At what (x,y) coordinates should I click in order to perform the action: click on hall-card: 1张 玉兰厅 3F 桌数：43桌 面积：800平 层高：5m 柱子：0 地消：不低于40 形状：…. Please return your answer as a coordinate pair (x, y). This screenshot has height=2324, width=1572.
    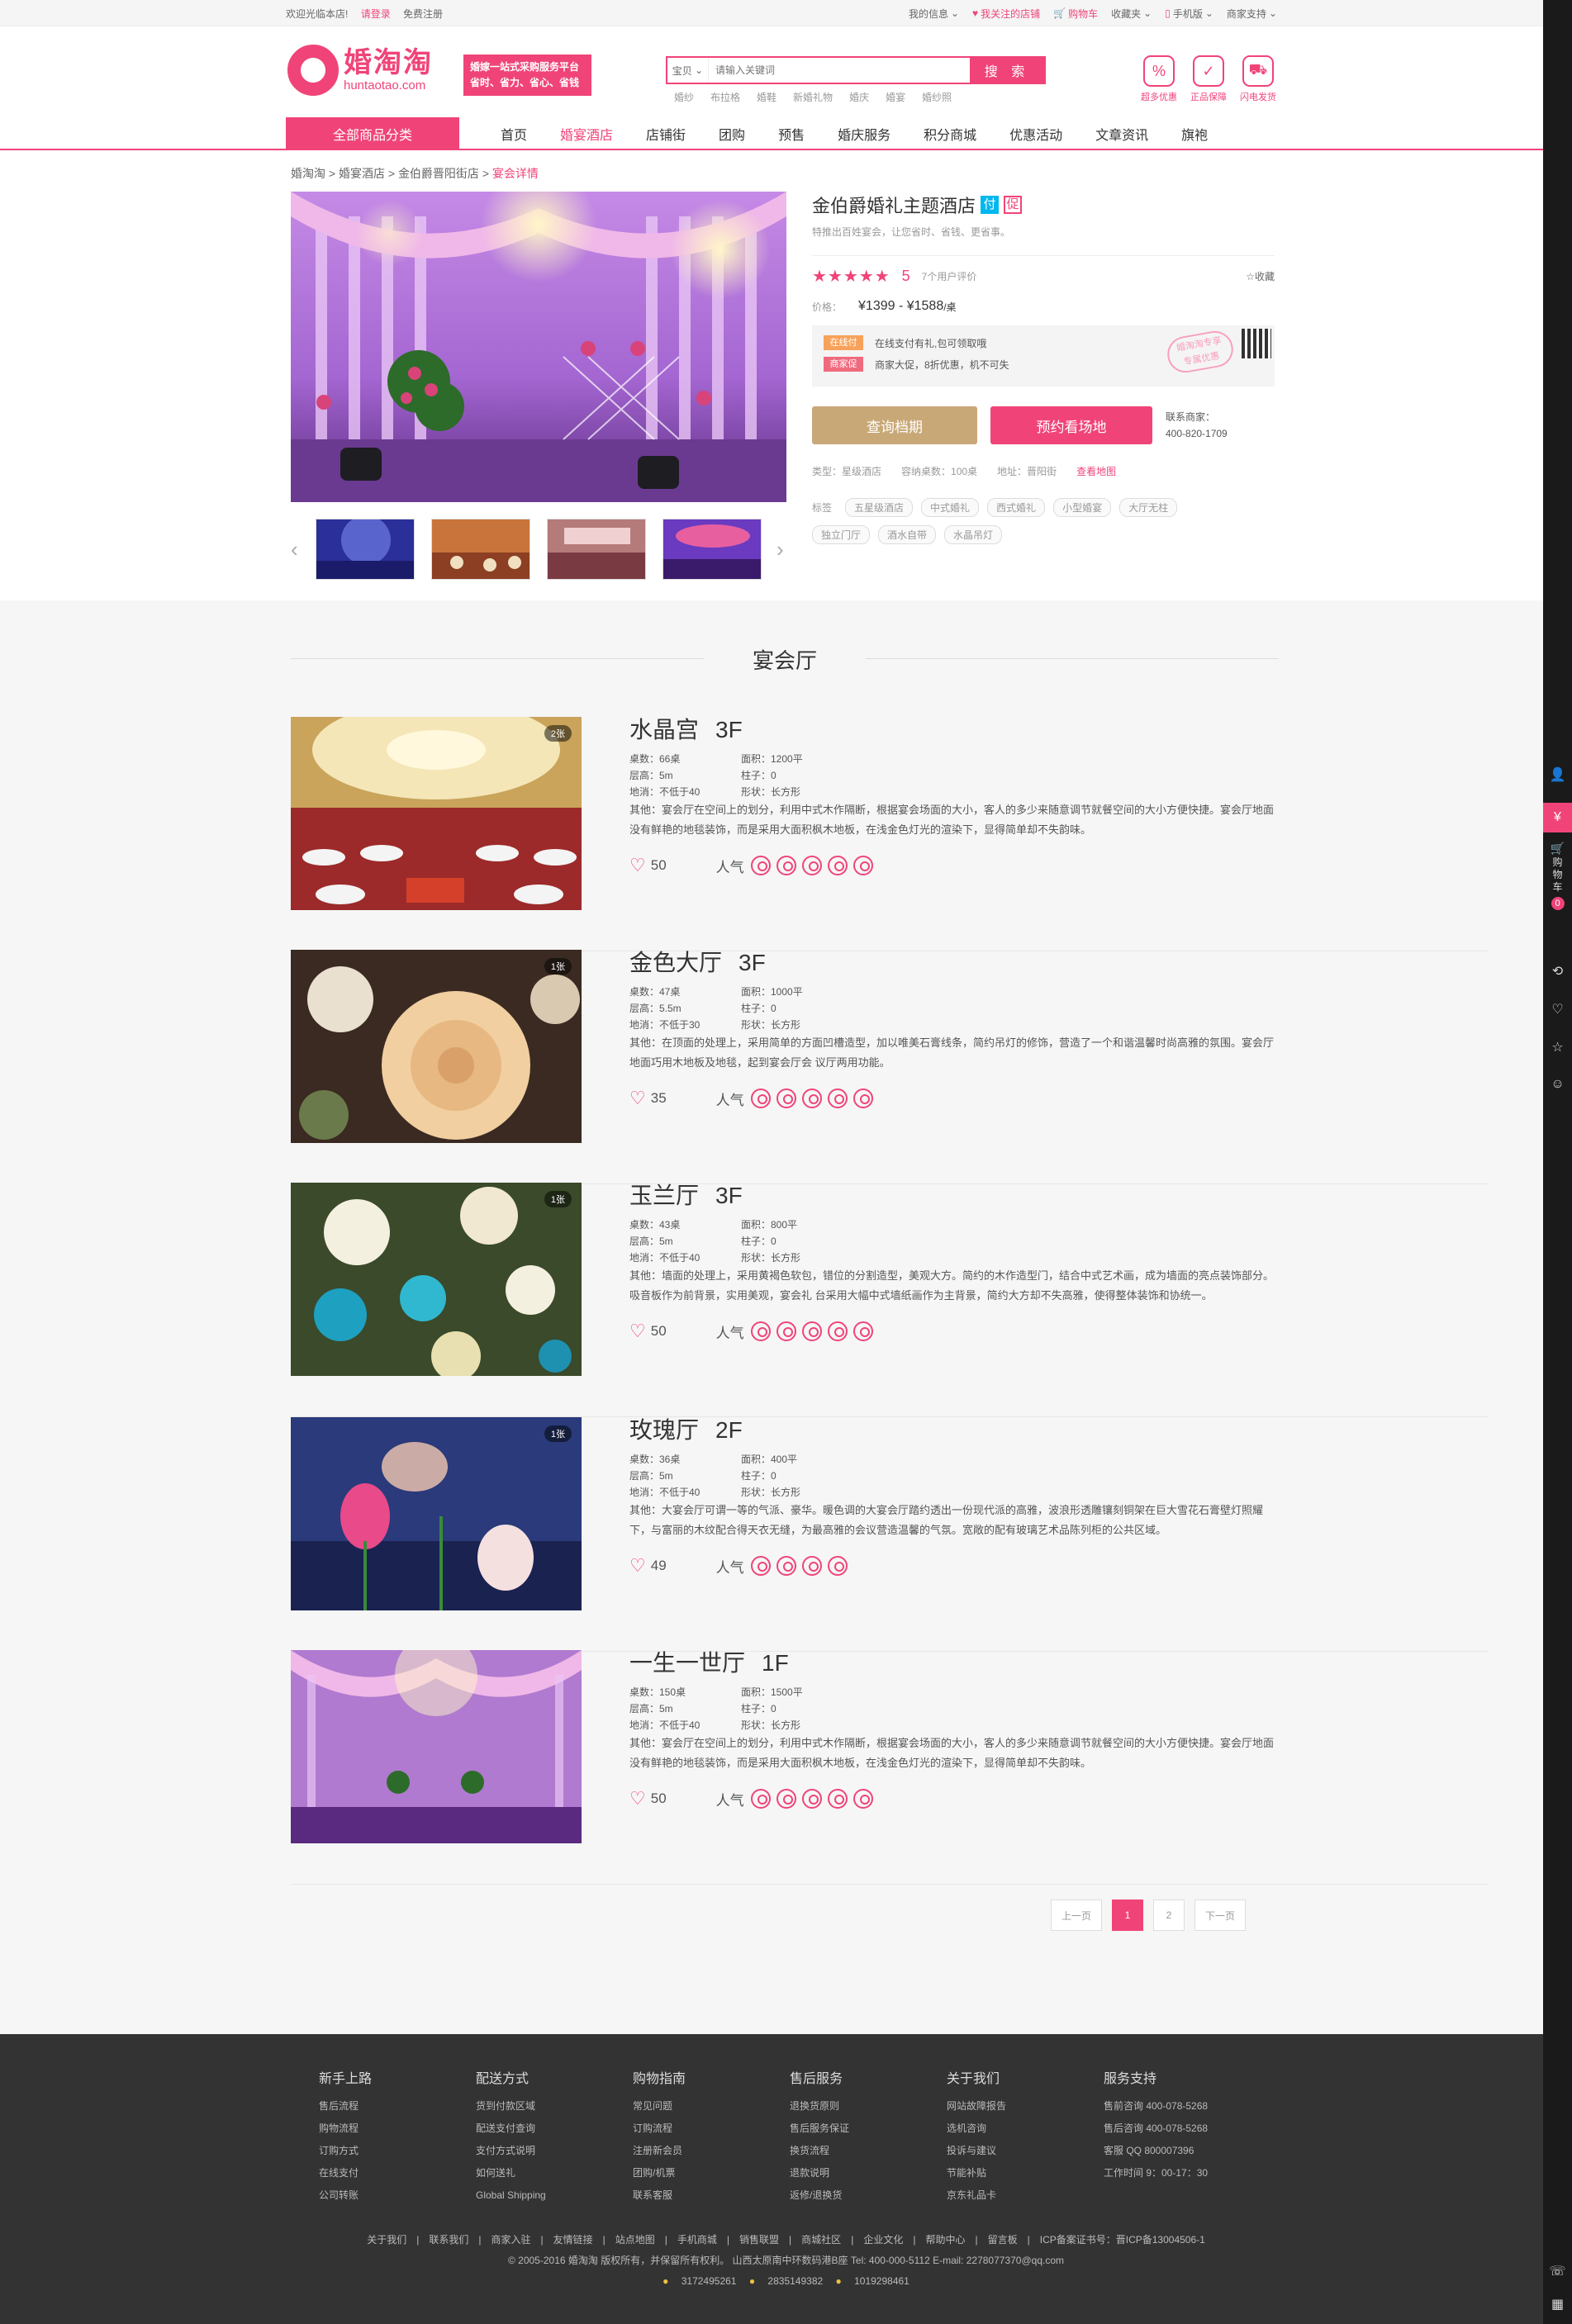
    Looking at the image, I should click on (890, 1300).